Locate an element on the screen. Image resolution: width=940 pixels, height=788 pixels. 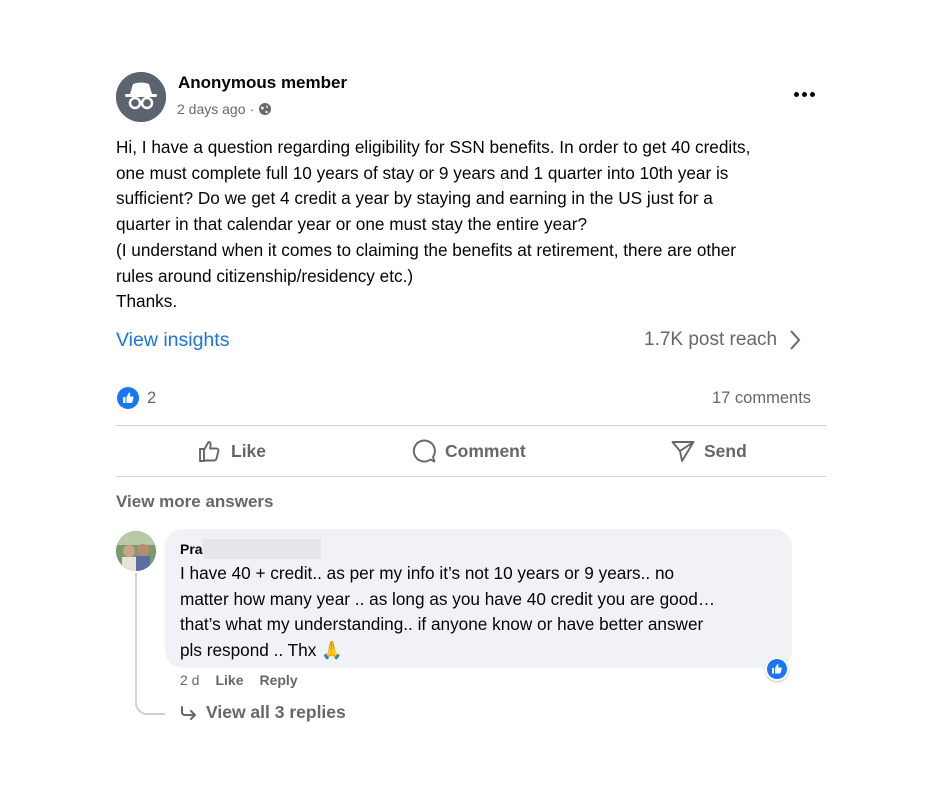
like-button: Like is located at coordinates (231, 451).